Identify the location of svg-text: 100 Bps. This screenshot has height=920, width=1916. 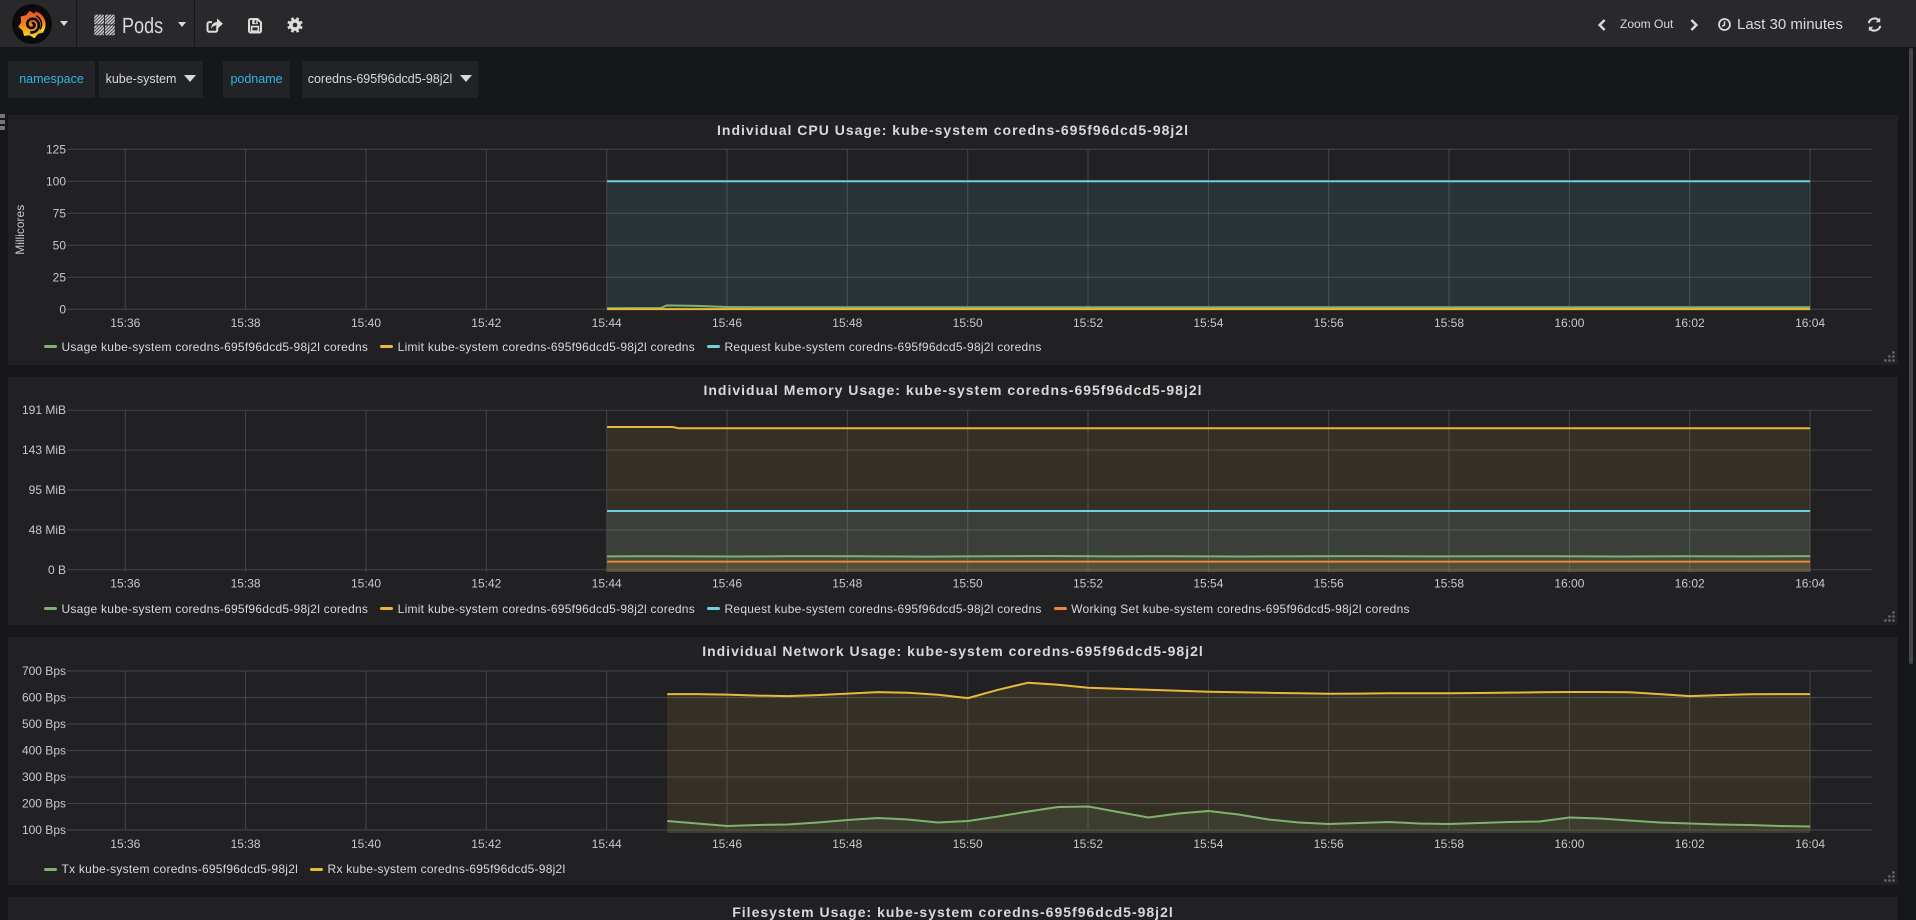
(44, 830).